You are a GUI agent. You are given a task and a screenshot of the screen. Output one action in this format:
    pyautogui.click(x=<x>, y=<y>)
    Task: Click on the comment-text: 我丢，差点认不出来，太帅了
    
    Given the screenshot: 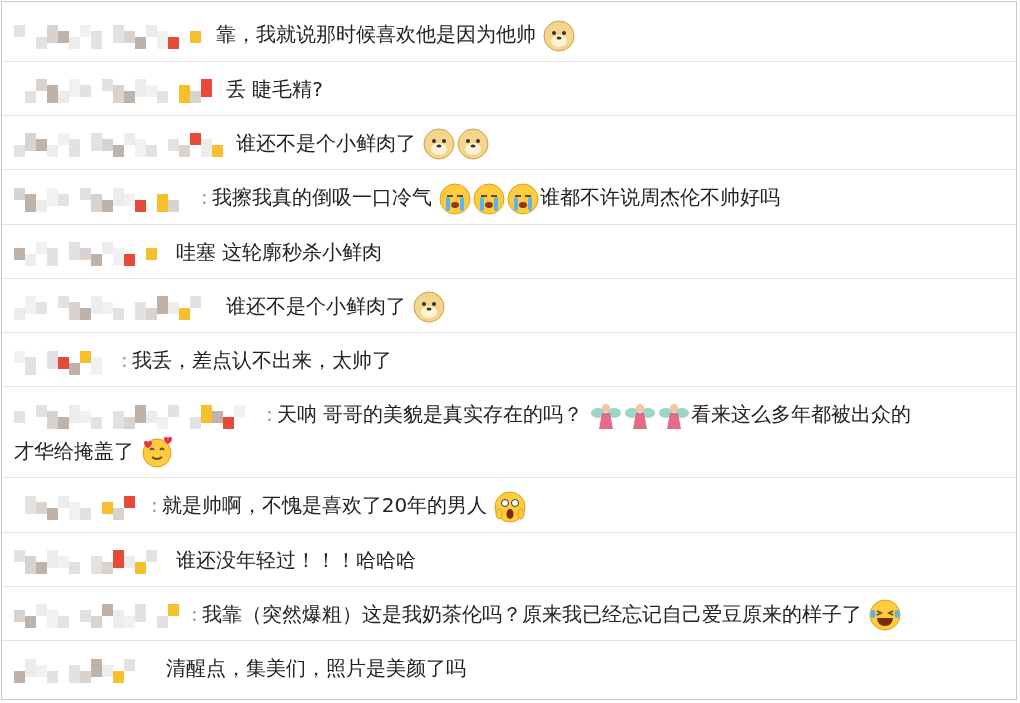 What is the action you would take?
    pyautogui.click(x=261, y=360)
    